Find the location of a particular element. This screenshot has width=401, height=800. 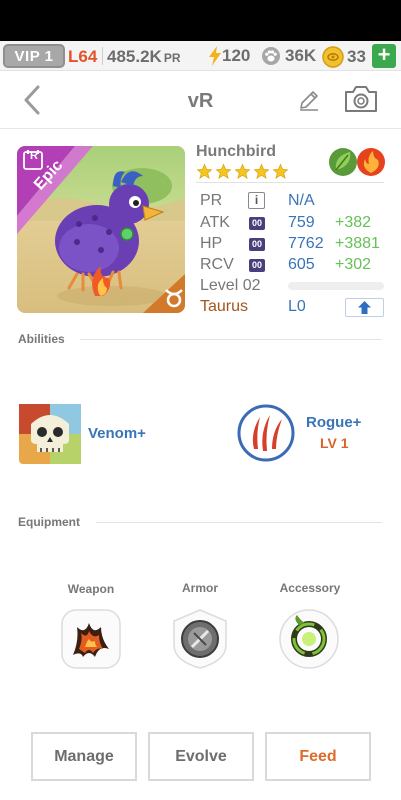

armor-label: Armor is located at coordinates (199, 588).